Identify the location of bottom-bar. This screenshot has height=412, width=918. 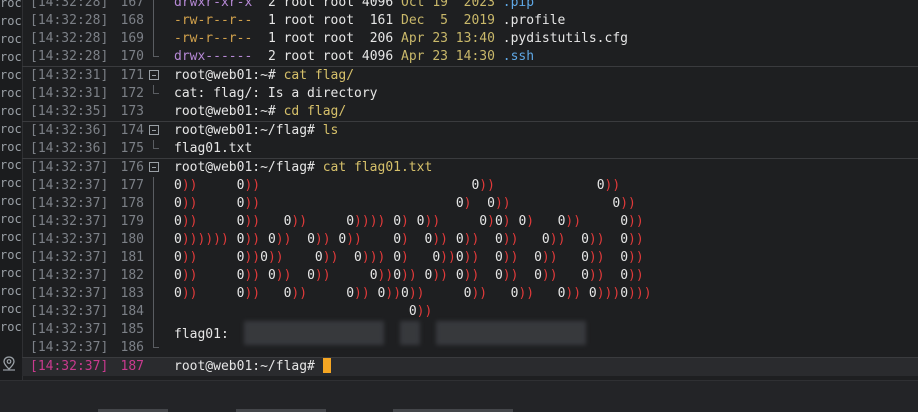
(459, 396).